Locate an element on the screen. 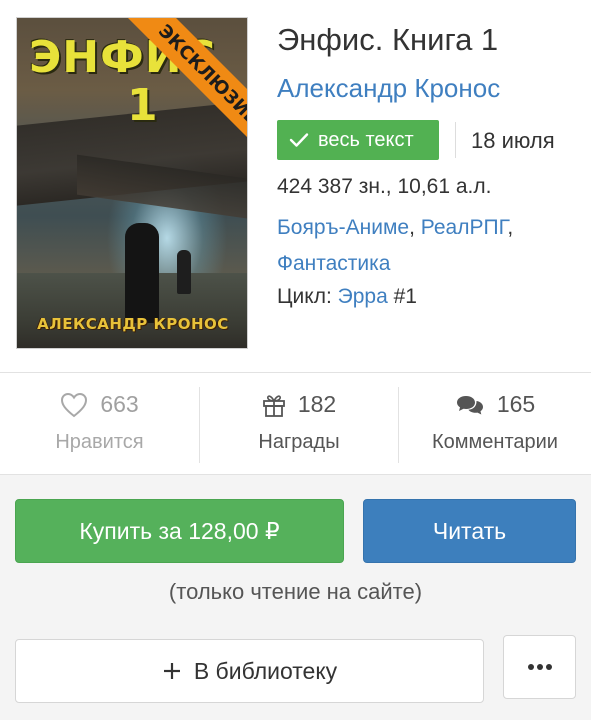 The image size is (591, 720). cover-art-figure is located at coordinates (142, 273).